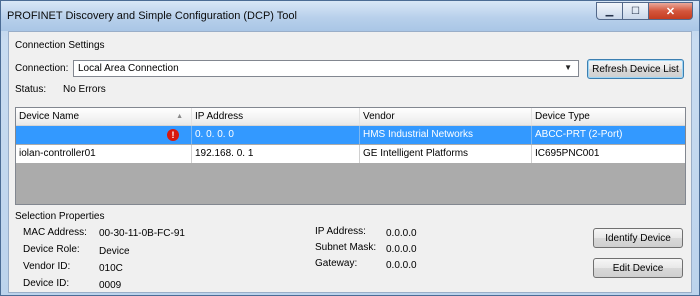  What do you see at coordinates (111, 268) in the screenshot?
I see `vendor-id-value: 010C` at bounding box center [111, 268].